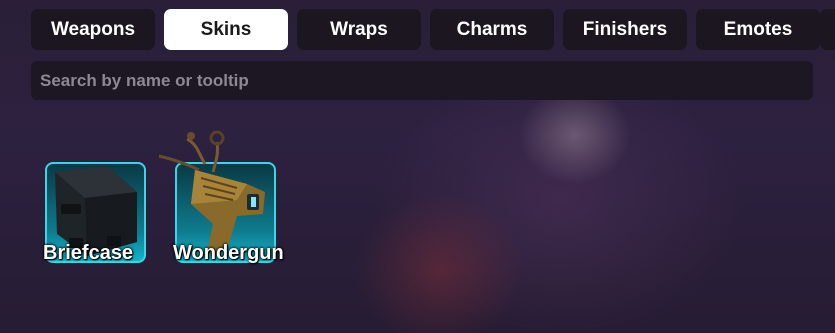  I want to click on search-input, so click(426, 80).